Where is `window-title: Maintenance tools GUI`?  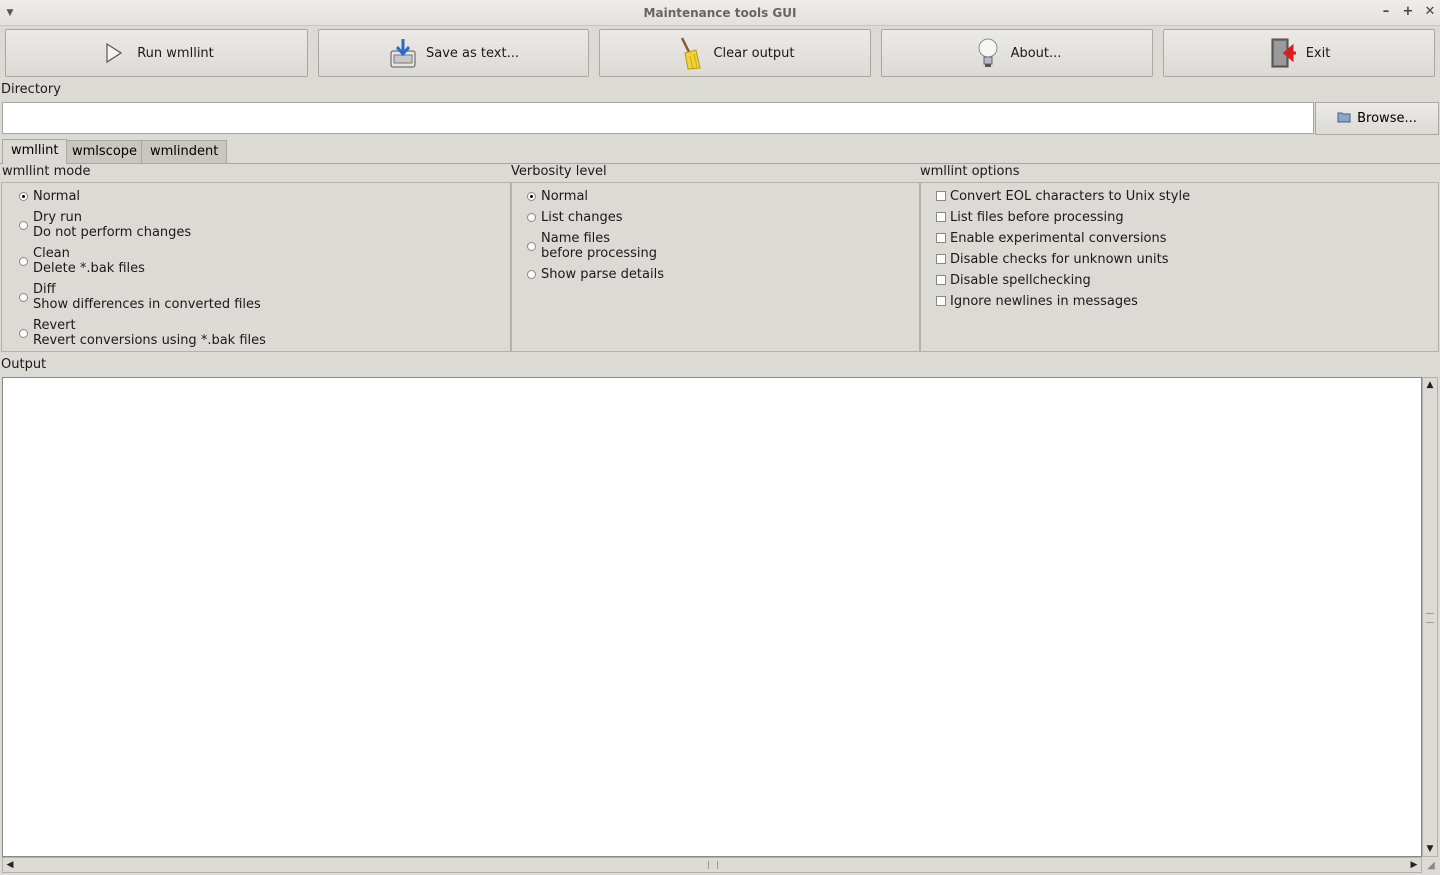 window-title: Maintenance tools GUI is located at coordinates (720, 13).